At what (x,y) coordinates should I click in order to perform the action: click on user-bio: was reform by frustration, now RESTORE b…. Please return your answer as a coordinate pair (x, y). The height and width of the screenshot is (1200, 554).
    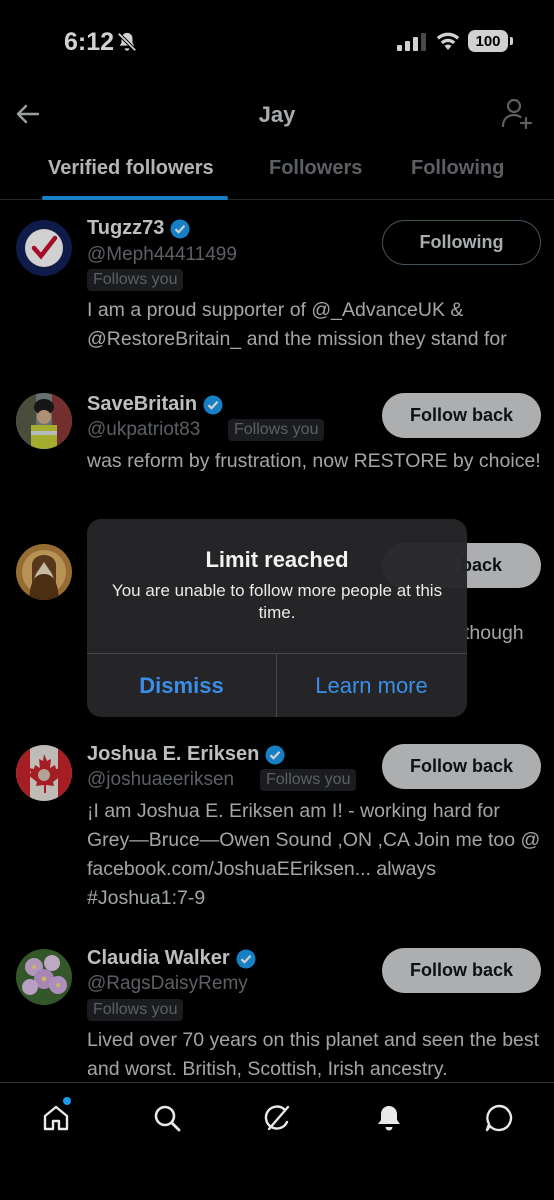
    Looking at the image, I should click on (314, 461).